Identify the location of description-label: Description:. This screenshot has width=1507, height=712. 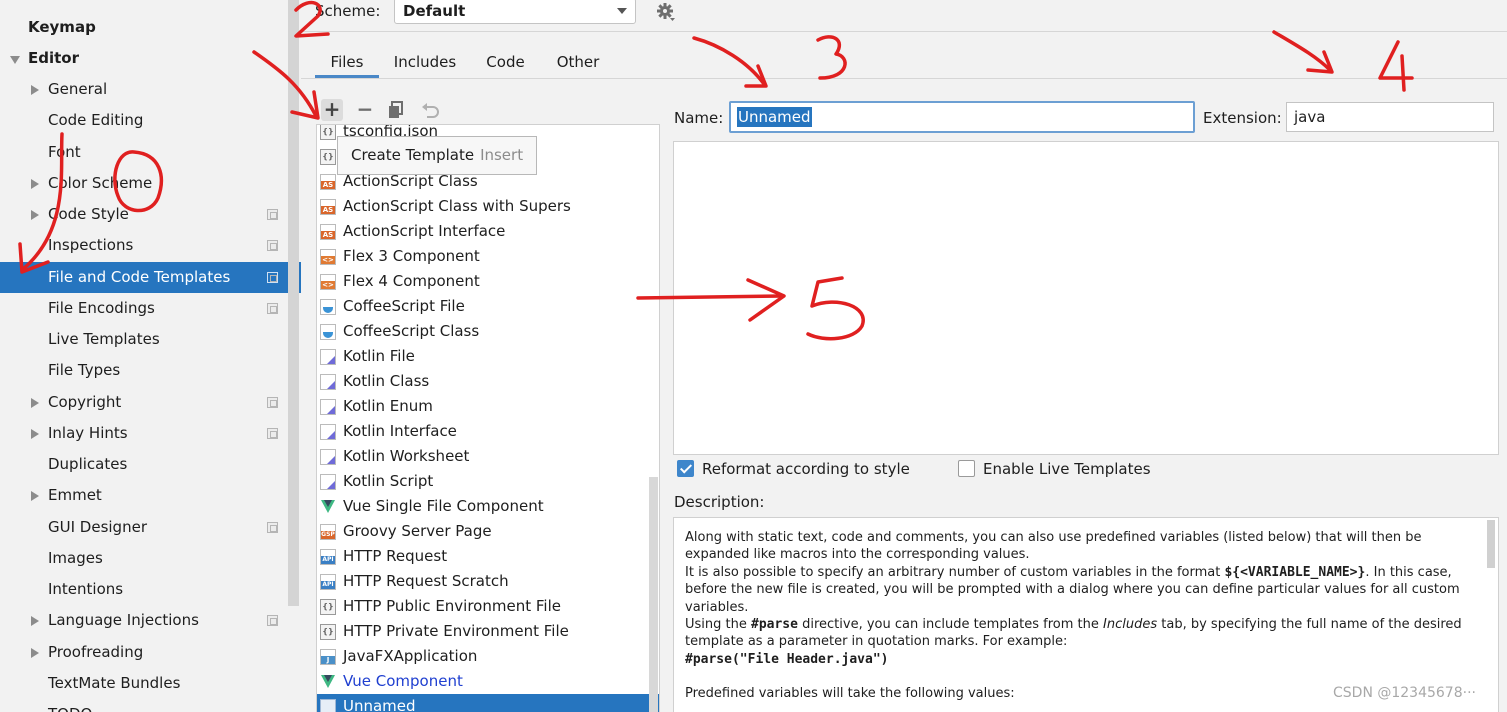
(719, 502).